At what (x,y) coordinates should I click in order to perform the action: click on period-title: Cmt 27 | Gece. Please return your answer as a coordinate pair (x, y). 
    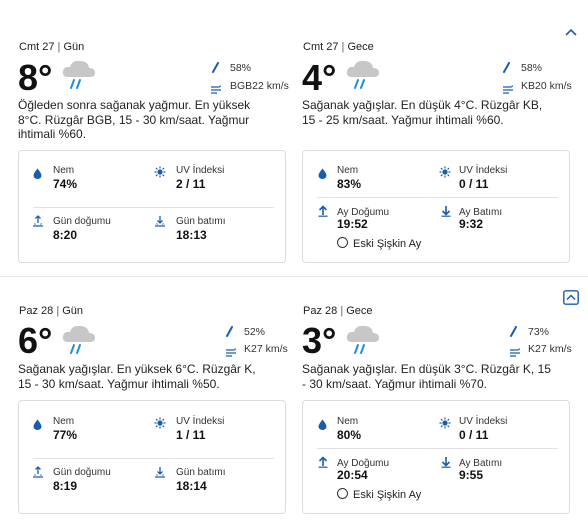
    Looking at the image, I should click on (338, 47).